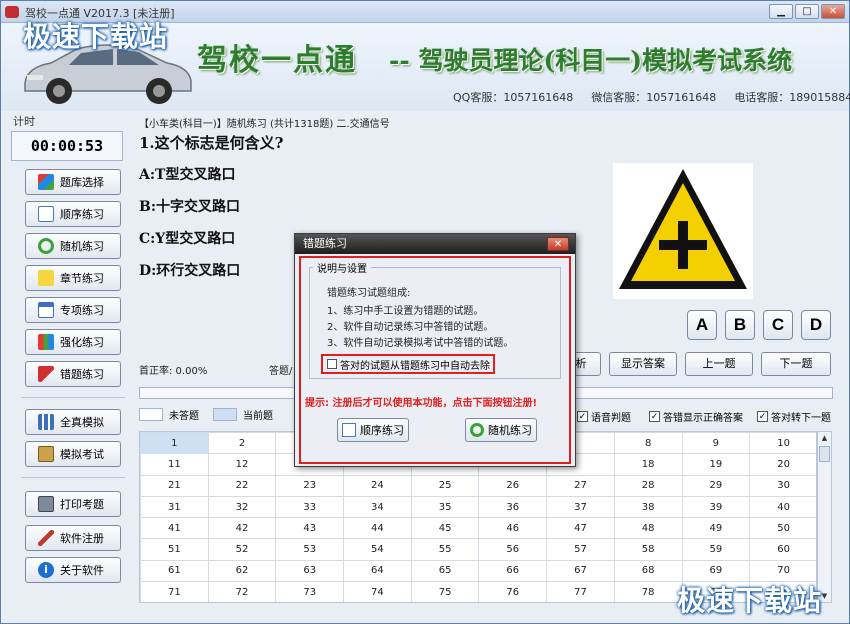  Describe the element at coordinates (73, 214) in the screenshot. I see `sequential-practice-button: 顺序练习` at that location.